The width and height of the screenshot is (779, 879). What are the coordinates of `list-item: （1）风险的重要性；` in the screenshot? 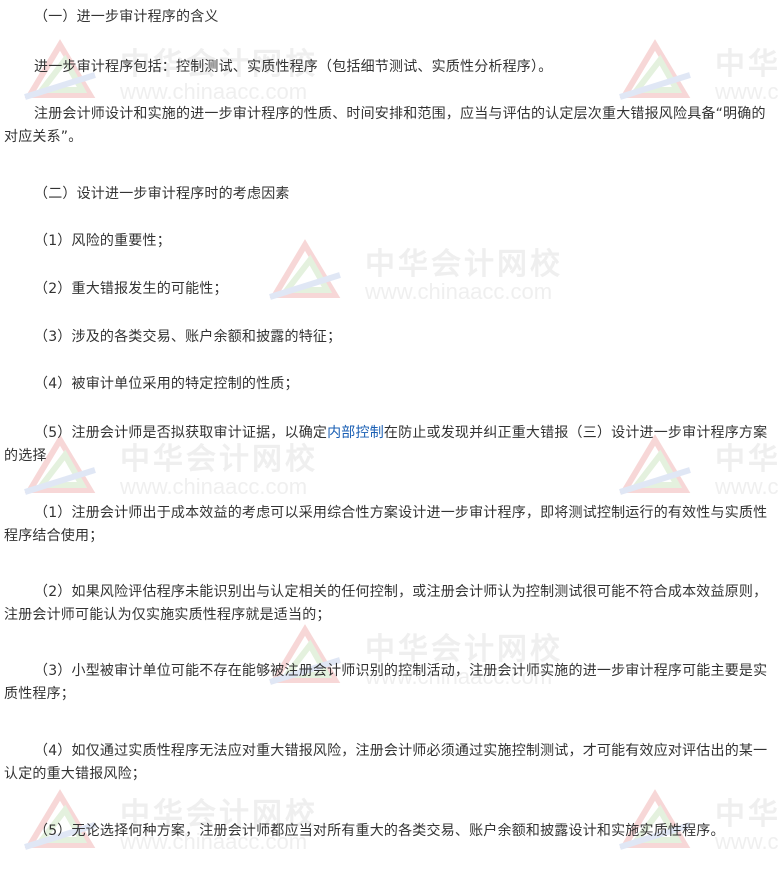 It's located at (102, 241).